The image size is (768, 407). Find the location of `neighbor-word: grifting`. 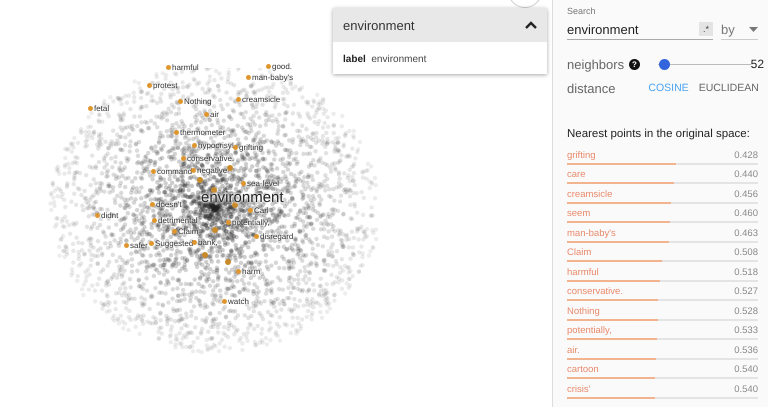

neighbor-word: grifting is located at coordinates (581, 155).